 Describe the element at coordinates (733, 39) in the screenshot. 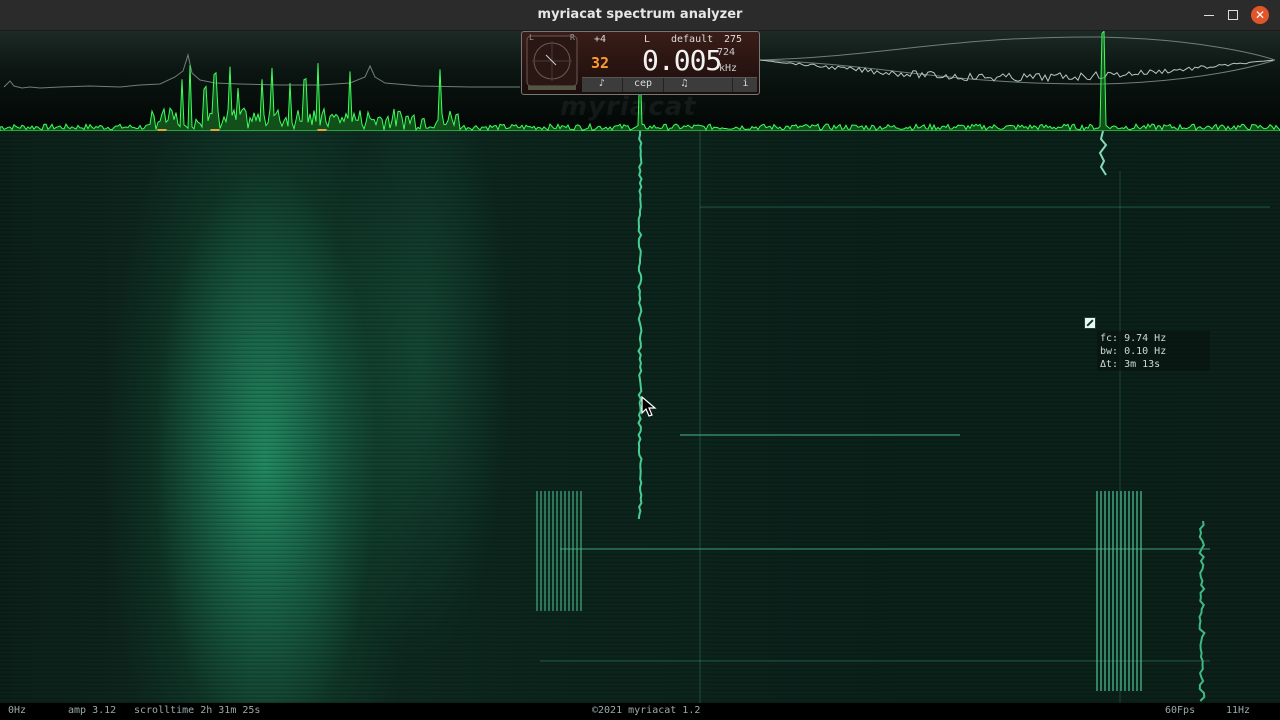

I see `preset-number: 275` at that location.